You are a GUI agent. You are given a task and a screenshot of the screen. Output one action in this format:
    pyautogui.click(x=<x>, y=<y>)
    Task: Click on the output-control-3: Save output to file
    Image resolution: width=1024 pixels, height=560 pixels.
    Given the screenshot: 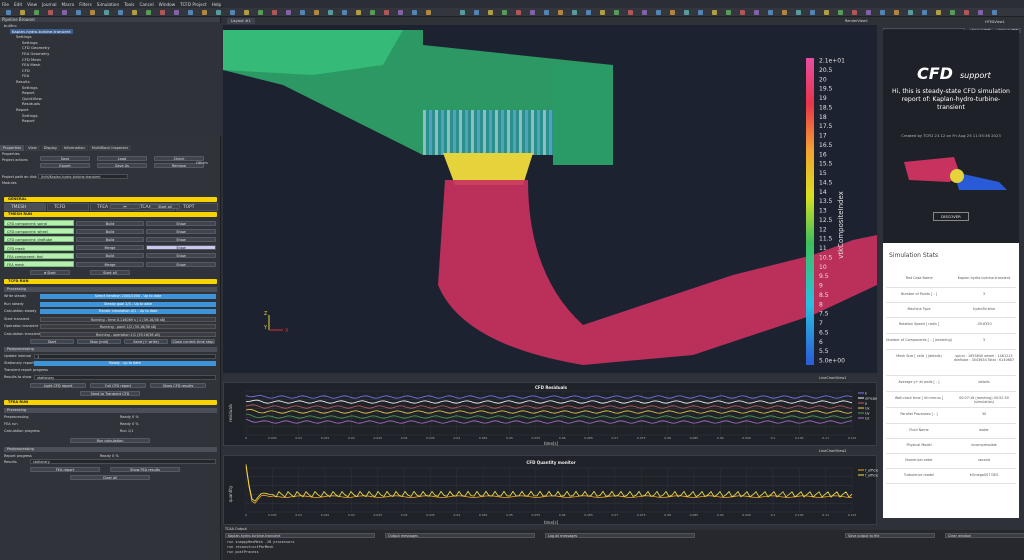 What is the action you would take?
    pyautogui.click(x=890, y=535)
    